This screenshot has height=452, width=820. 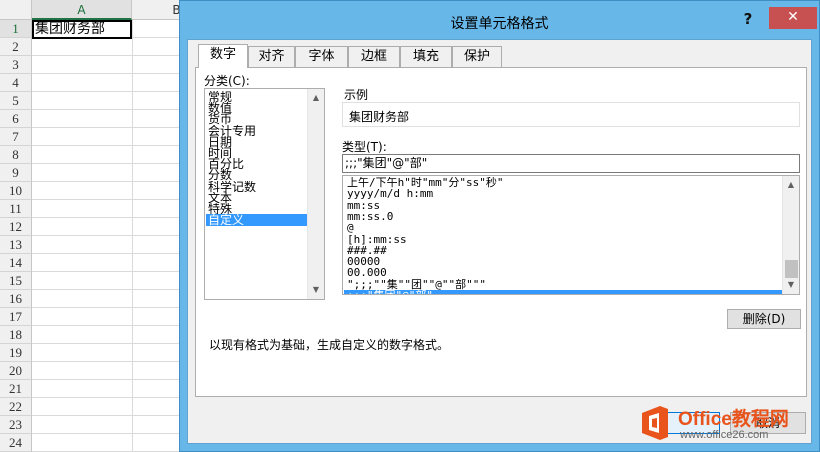 What do you see at coordinates (16, 83) in the screenshot?
I see `row-header: 4` at bounding box center [16, 83].